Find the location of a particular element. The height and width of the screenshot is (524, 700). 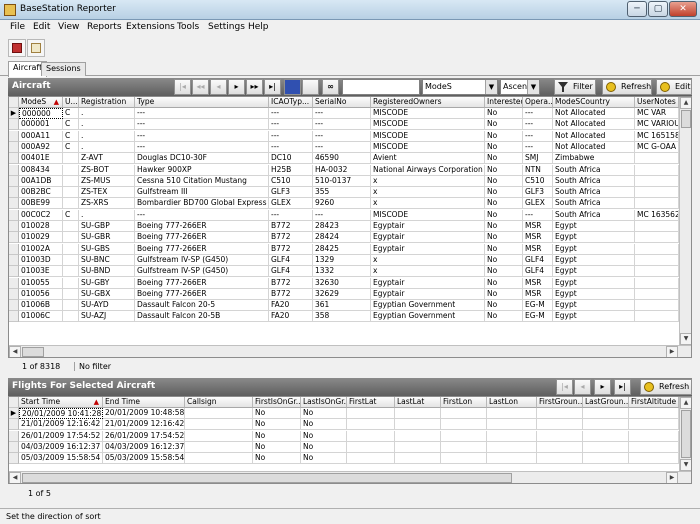

aircraft-cell: 010028 is located at coordinates (41, 226).